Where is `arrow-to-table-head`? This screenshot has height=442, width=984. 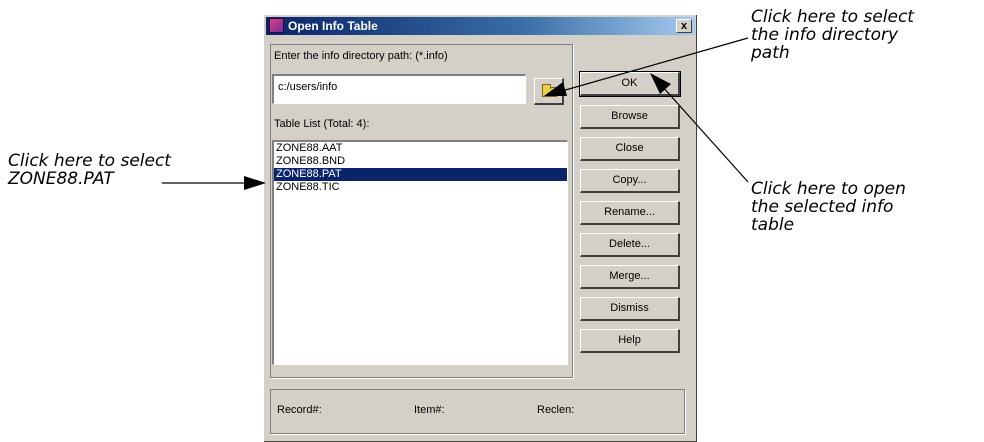 arrow-to-table-head is located at coordinates (255, 183).